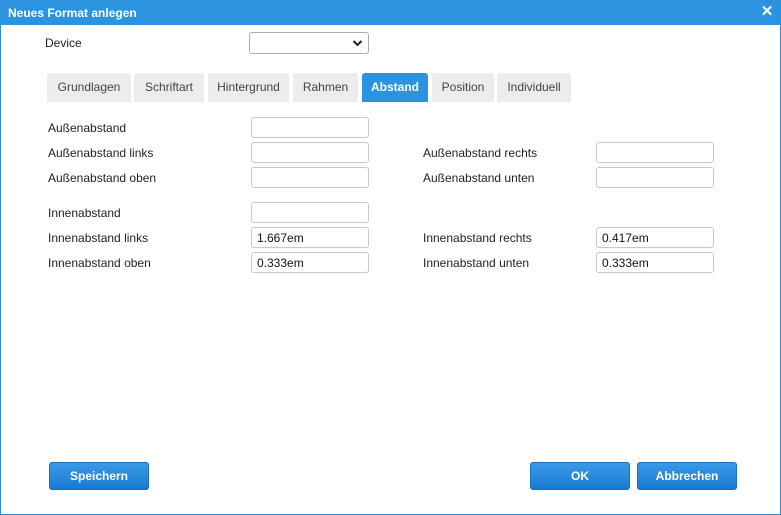 This screenshot has width=781, height=515. What do you see at coordinates (395, 87) in the screenshot?
I see `tab-abstand: Abstand` at bounding box center [395, 87].